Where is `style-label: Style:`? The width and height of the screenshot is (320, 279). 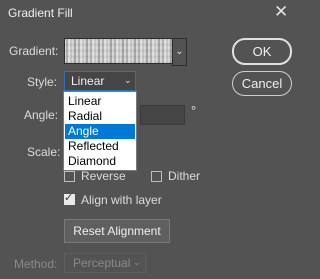 style-label: Style: is located at coordinates (42, 82).